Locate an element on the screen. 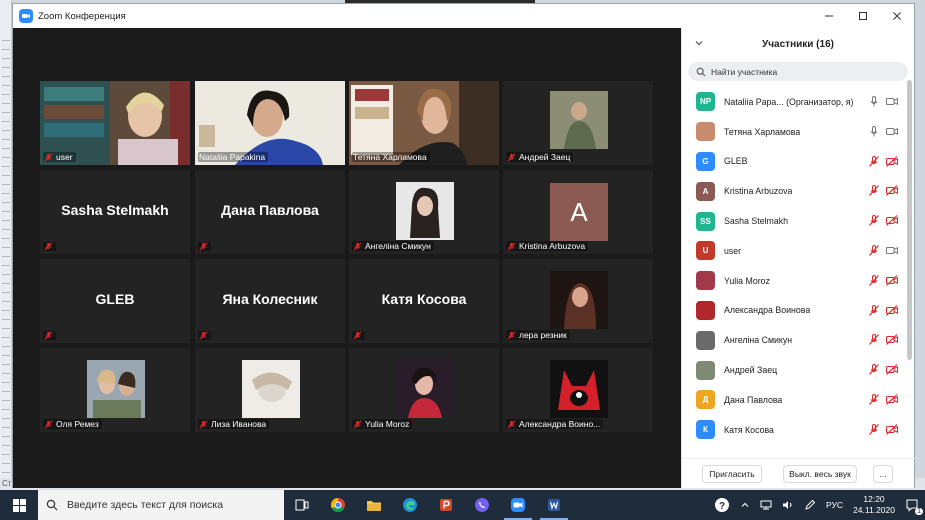 Image resolution: width=925 pixels, height=520 pixels. video-tile-kristina: A Kristina Arbuzova is located at coordinates (578, 212).